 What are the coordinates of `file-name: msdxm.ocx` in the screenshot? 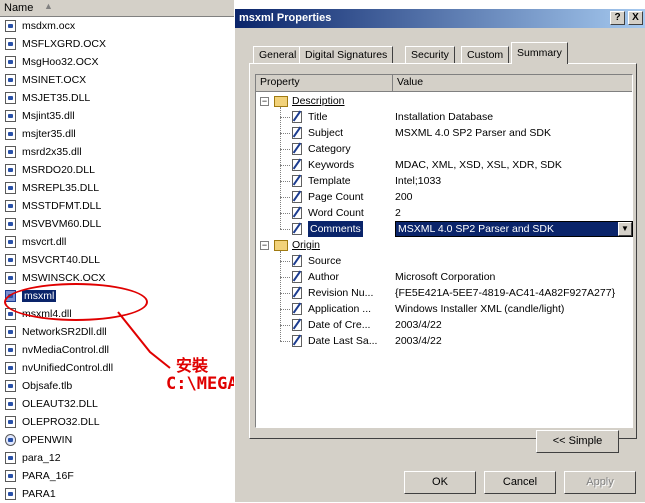 It's located at (49, 26).